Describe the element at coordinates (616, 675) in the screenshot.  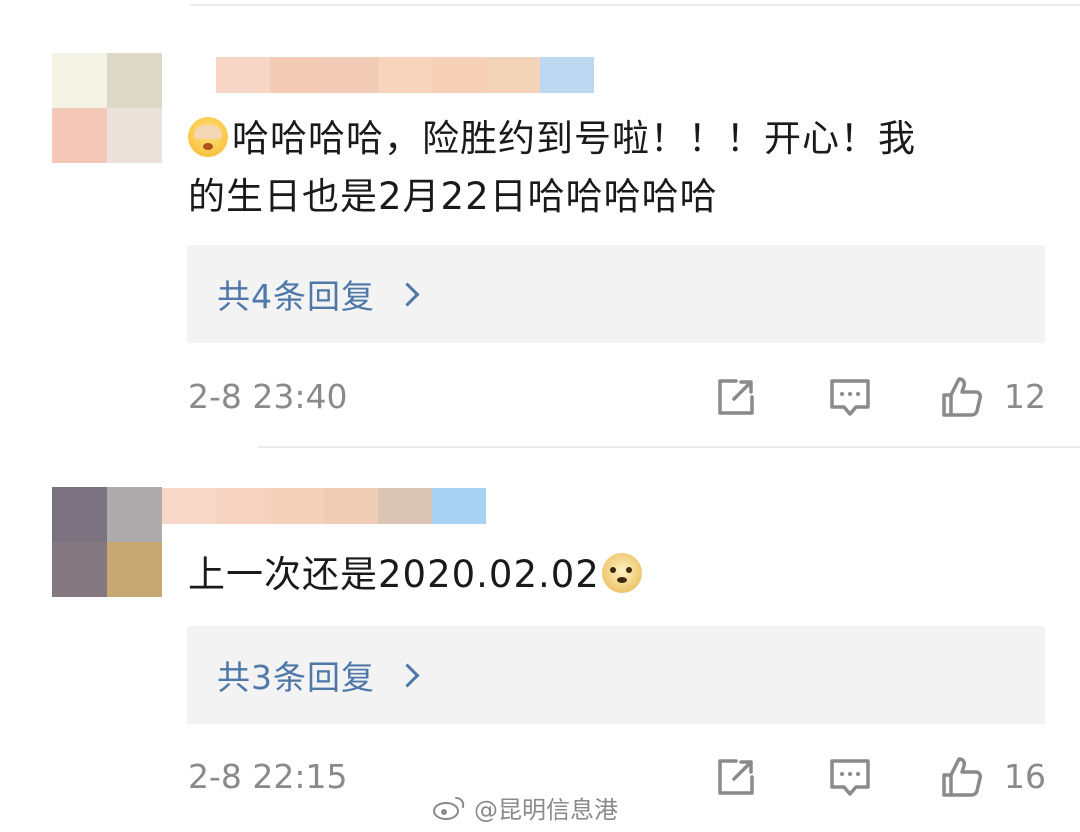
I see `view-replies-button: 共3条回复` at that location.